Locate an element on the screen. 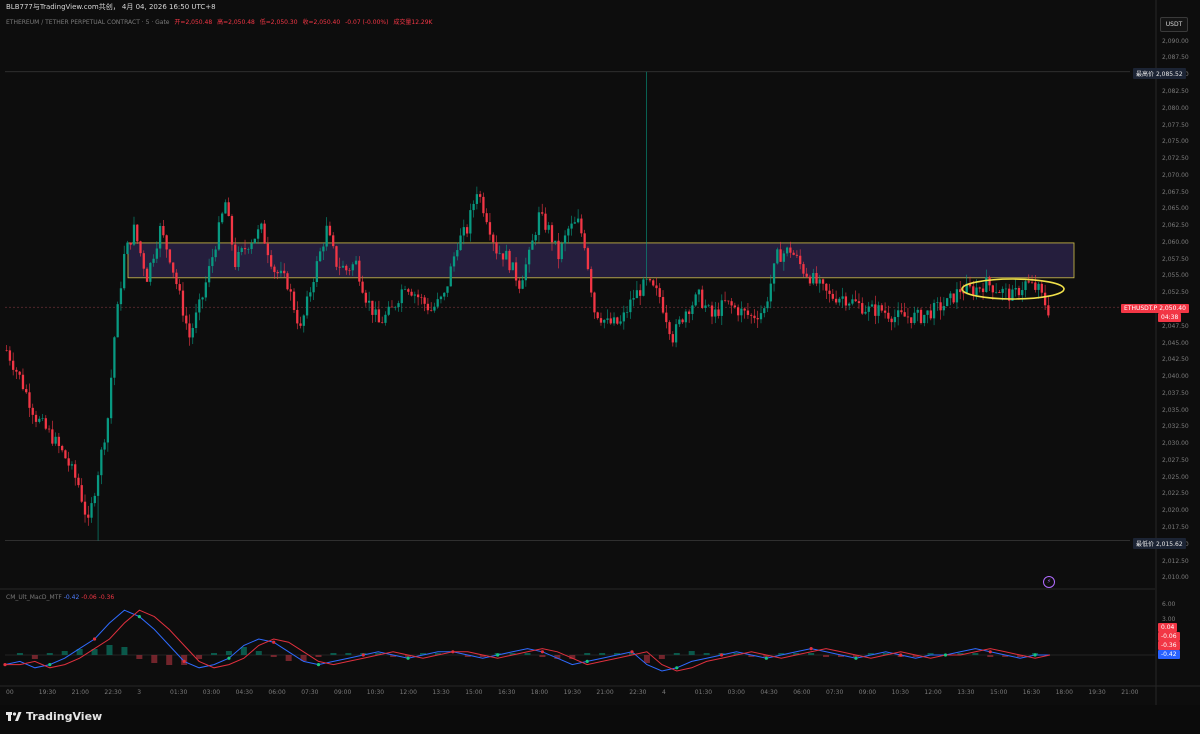 This screenshot has width=1200, height=734. price-tick-label: 2,040.00 is located at coordinates (1175, 377).